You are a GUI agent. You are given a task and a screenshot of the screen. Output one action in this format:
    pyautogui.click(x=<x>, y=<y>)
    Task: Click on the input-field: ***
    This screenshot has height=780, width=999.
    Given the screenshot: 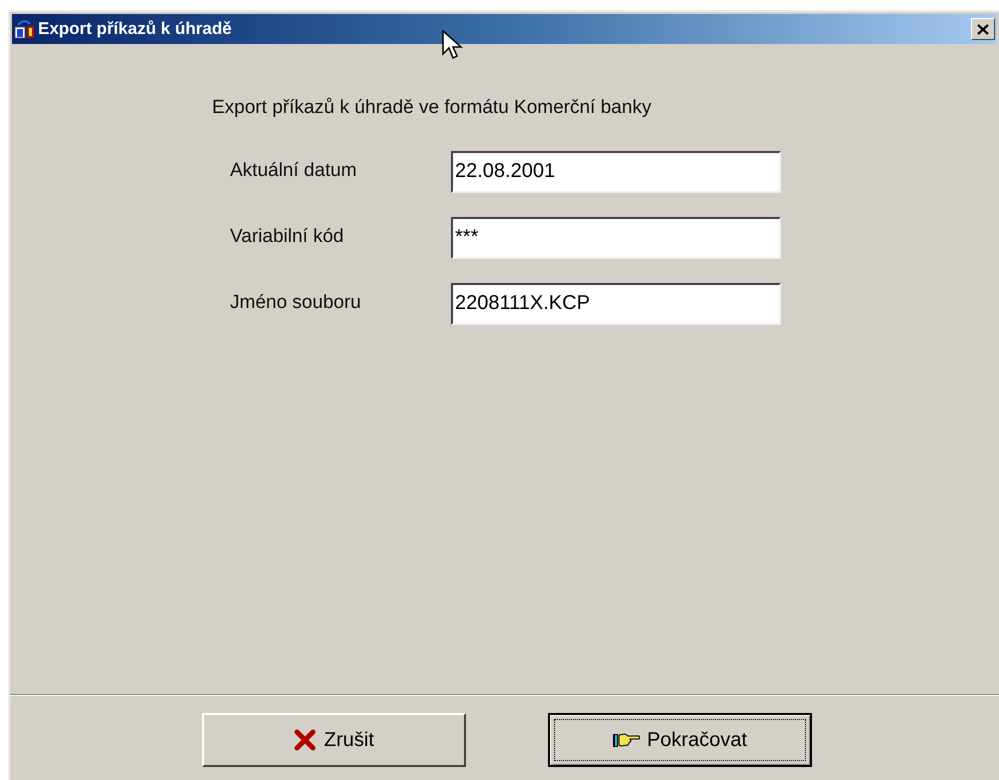 What is the action you would take?
    pyautogui.click(x=616, y=237)
    